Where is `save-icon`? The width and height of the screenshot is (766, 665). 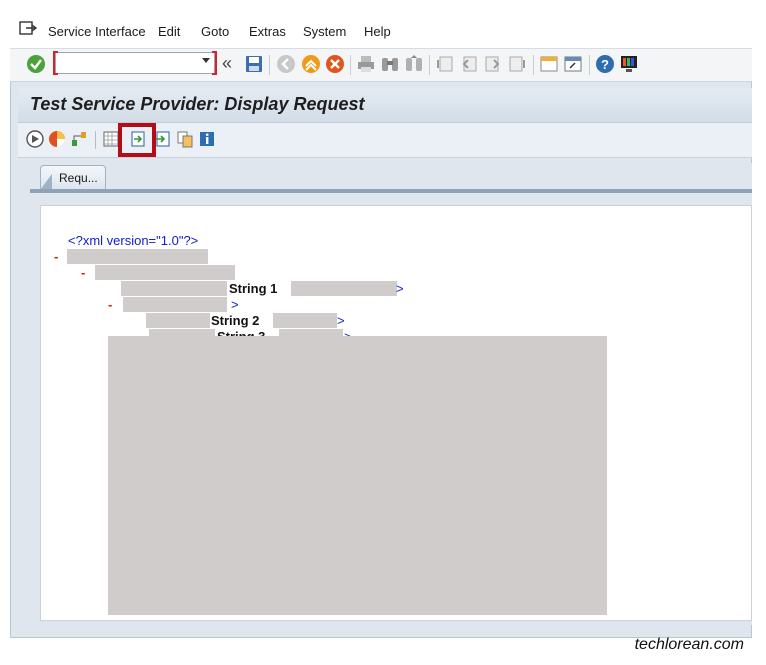 save-icon is located at coordinates (254, 64).